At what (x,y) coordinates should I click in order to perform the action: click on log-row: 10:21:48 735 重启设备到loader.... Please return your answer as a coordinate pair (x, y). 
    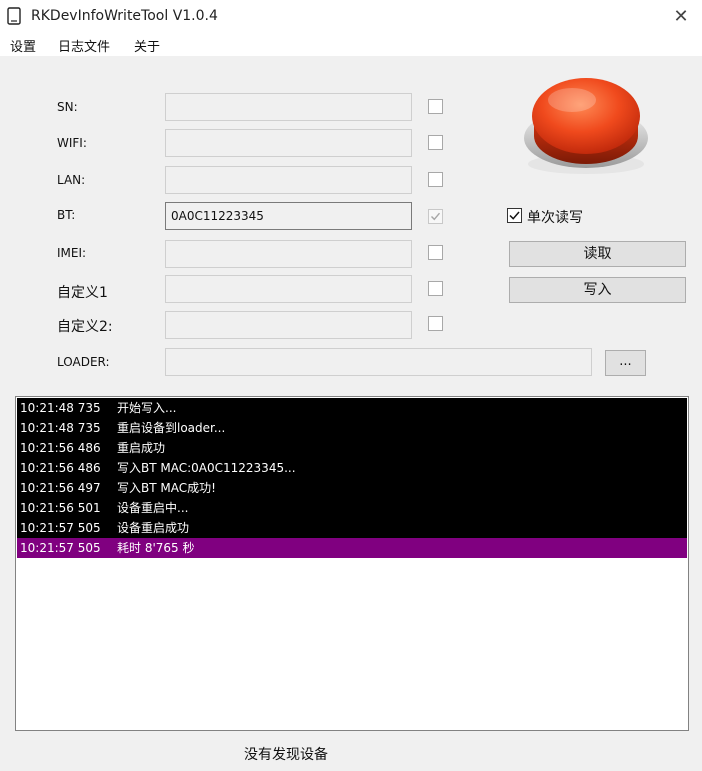
    Looking at the image, I should click on (352, 428).